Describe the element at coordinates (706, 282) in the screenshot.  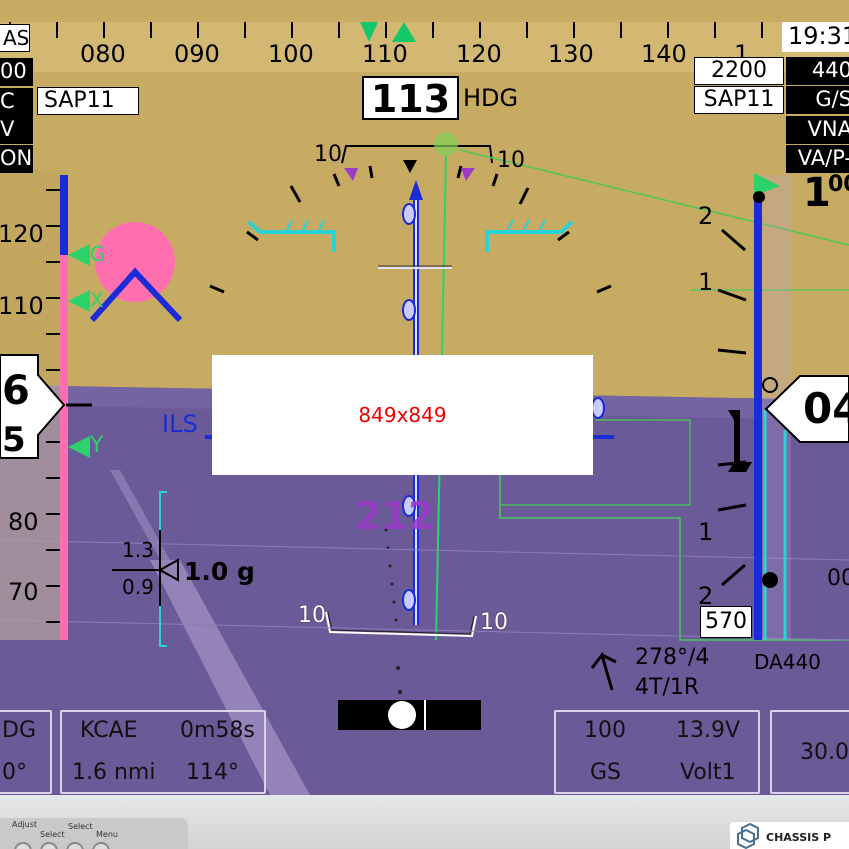
I see `vsi-label-1-top: 1` at that location.